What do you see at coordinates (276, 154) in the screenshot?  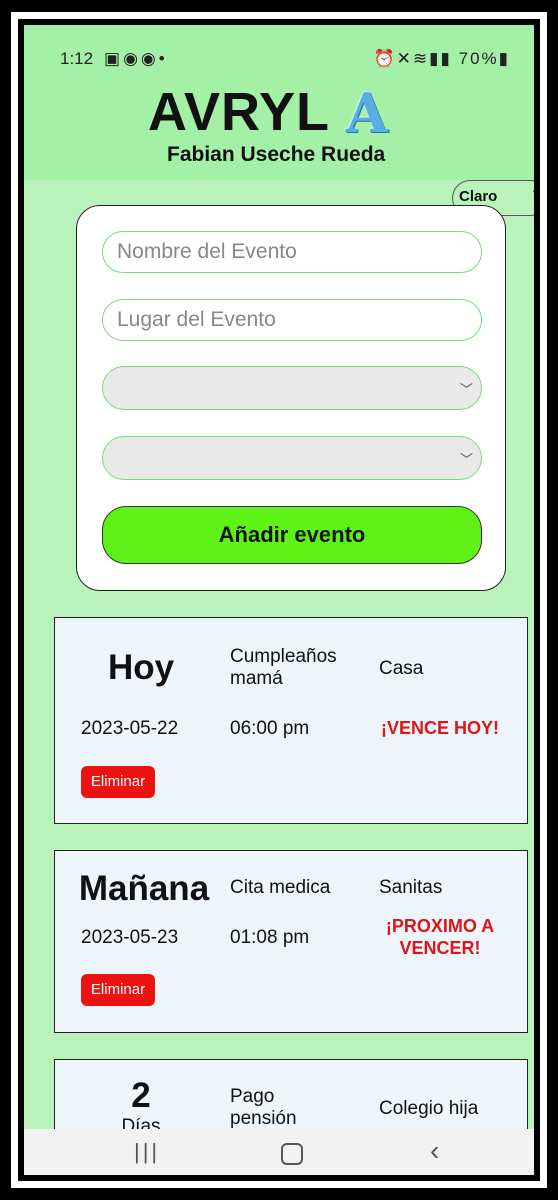 I see `author-name: Fabian Useche Rueda` at bounding box center [276, 154].